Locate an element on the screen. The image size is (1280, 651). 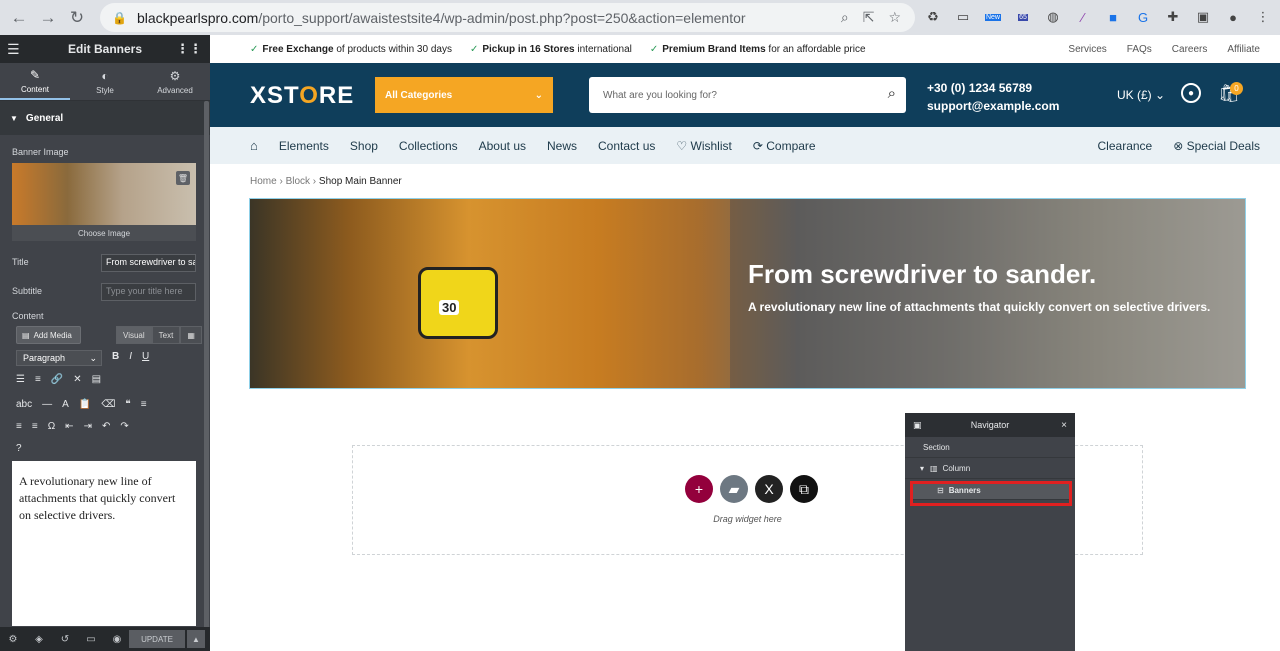
add-section-button: + is located at coordinates (699, 489).